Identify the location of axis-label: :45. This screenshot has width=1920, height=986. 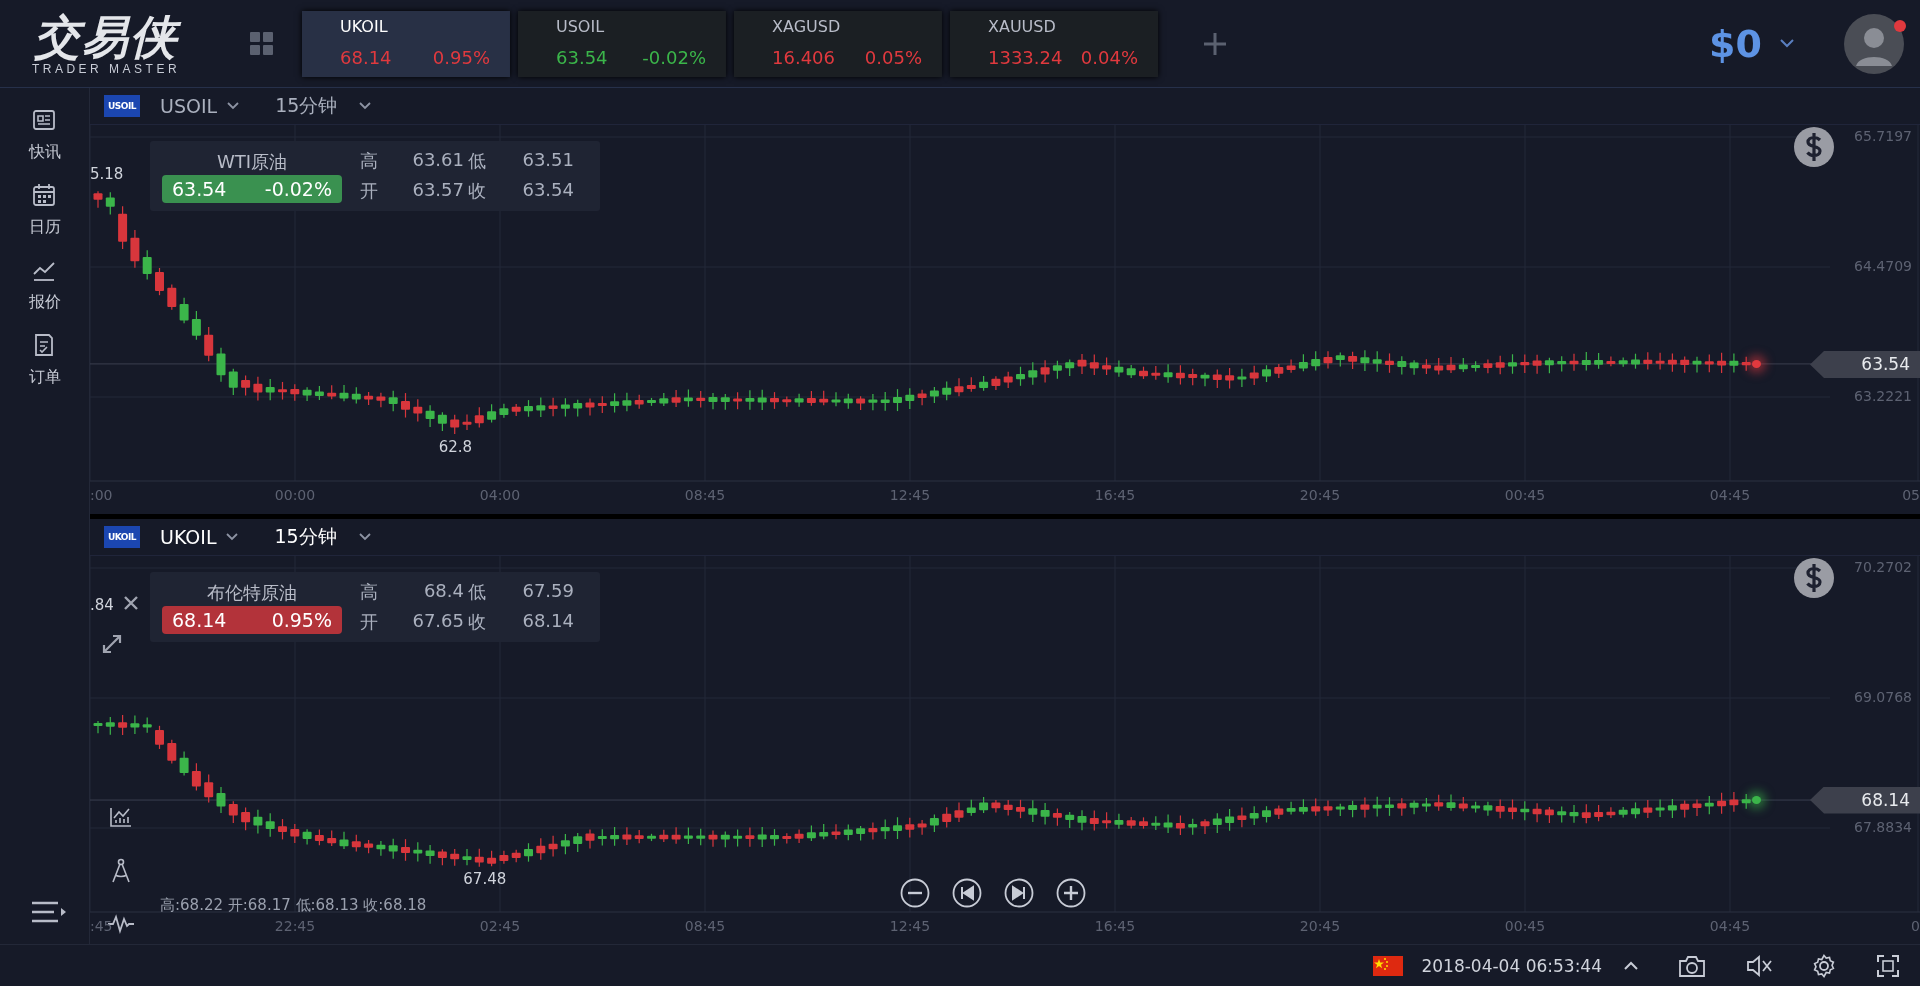
(101, 925).